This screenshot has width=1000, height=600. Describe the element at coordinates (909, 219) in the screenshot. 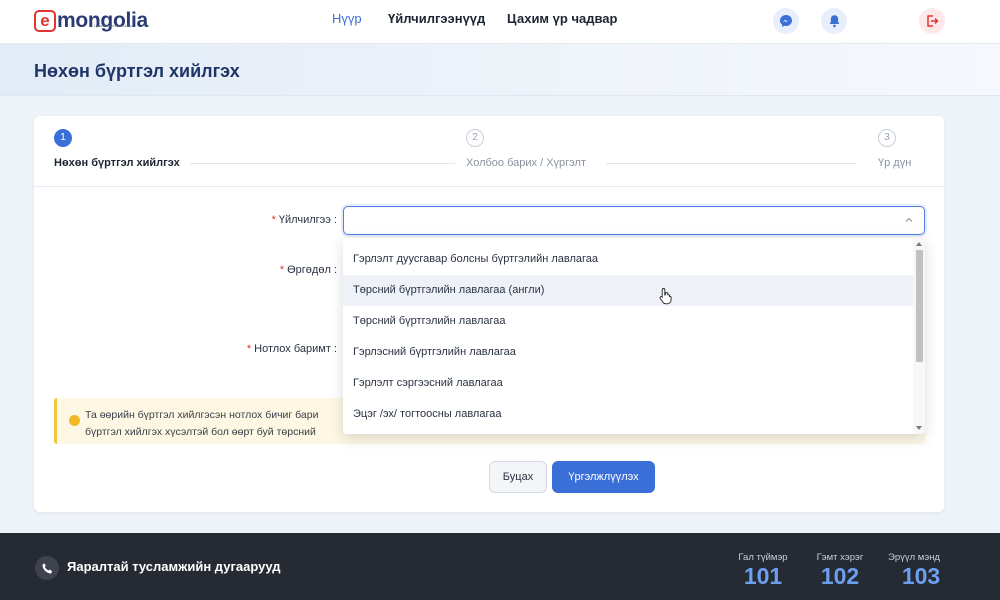

I see `chevron-up-icon` at that location.